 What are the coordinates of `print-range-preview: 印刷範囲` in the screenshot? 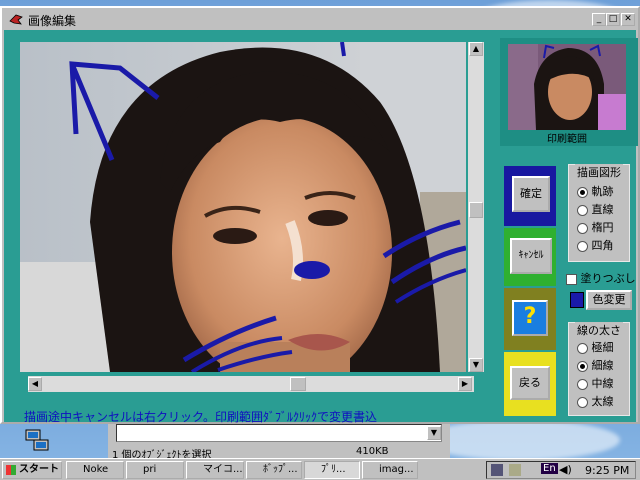 It's located at (569, 92).